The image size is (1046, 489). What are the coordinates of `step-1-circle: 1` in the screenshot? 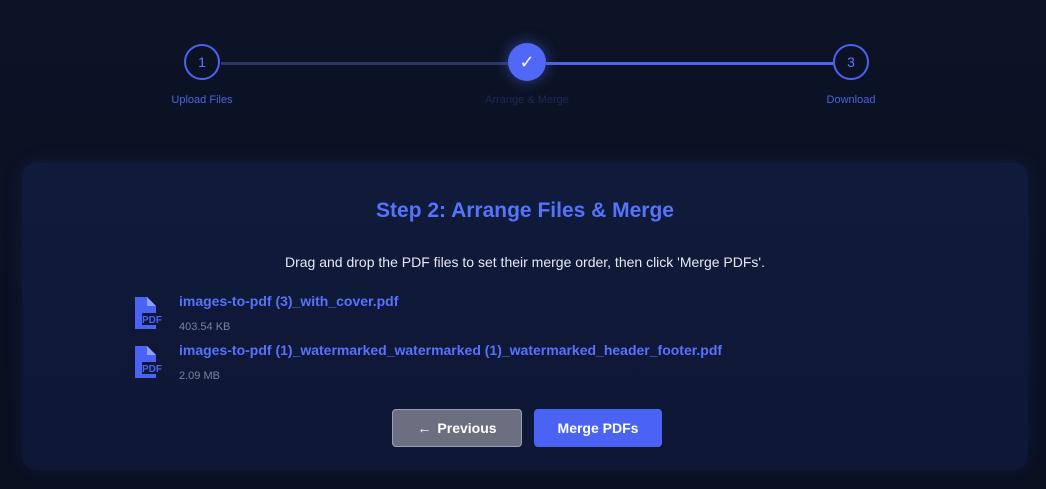 It's located at (202, 62).